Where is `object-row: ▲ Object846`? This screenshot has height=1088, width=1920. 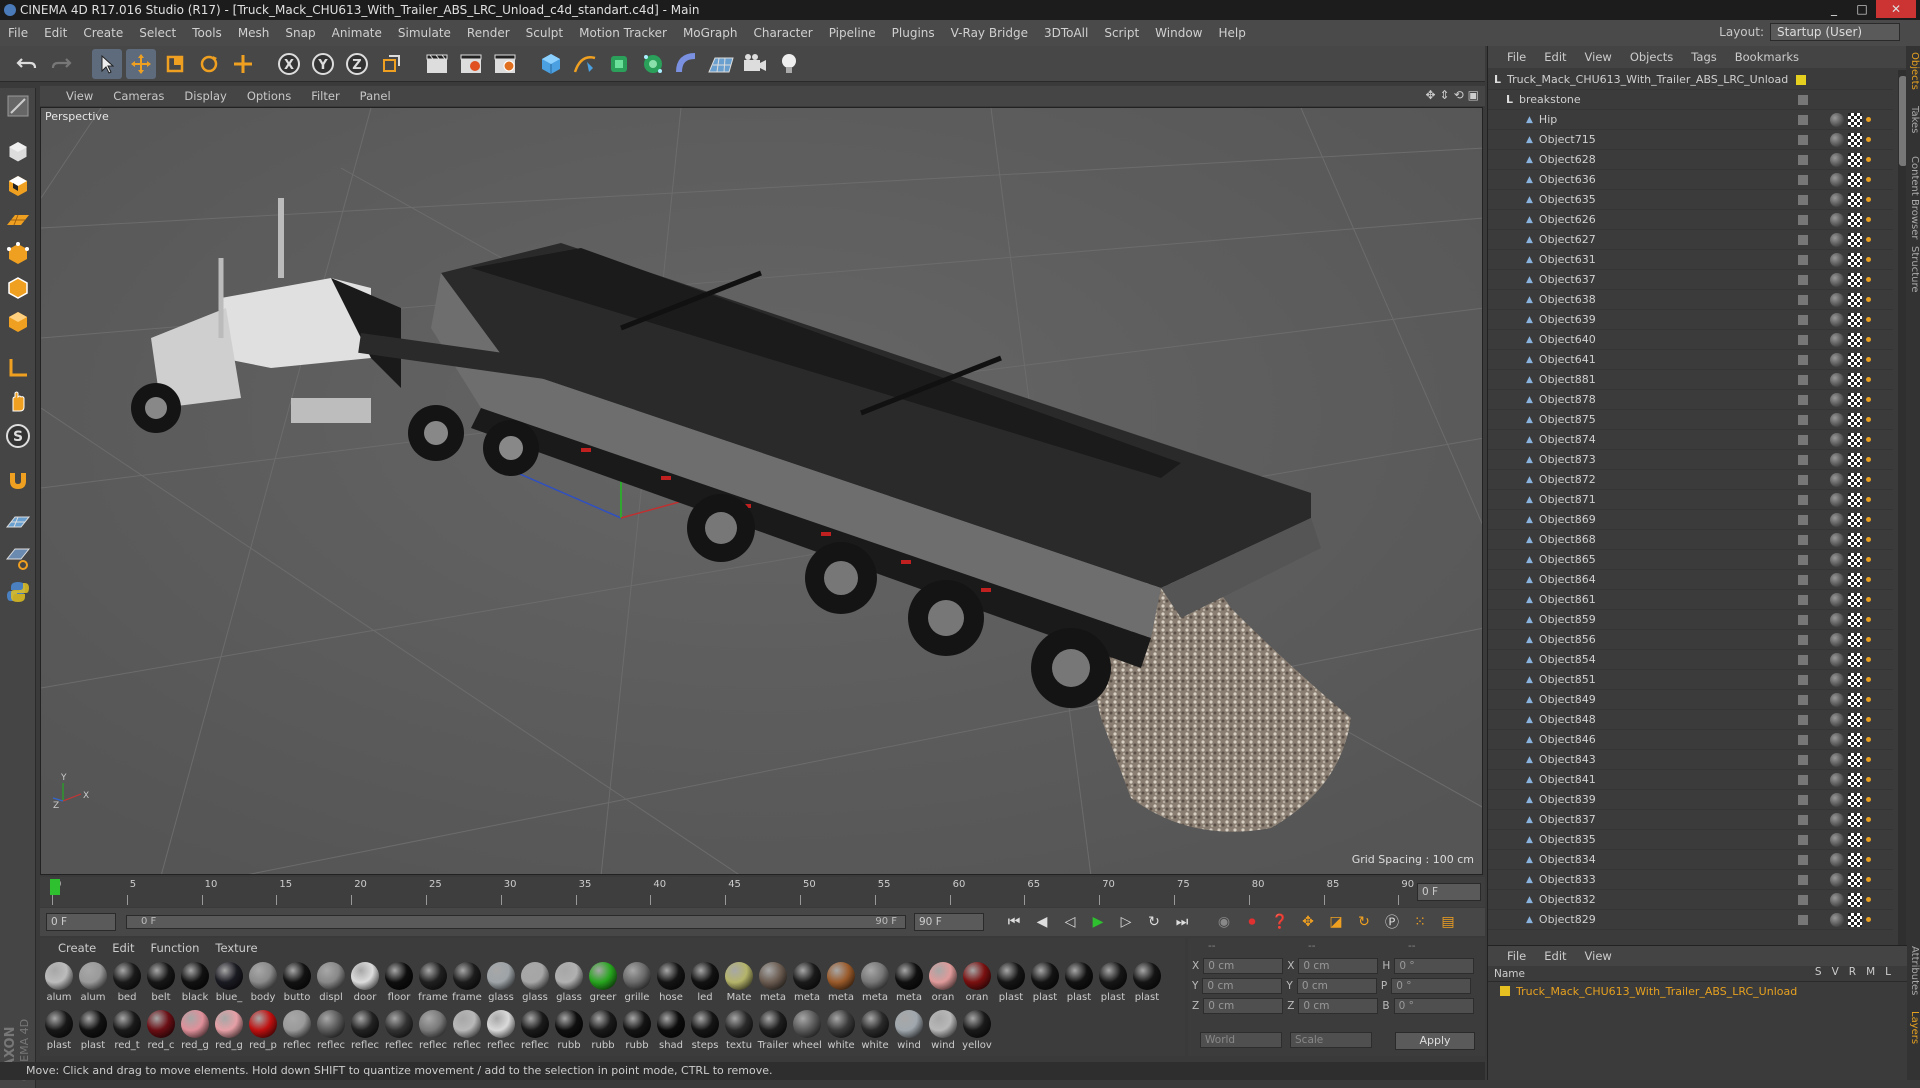 object-row: ▲ Object846 is located at coordinates (1690, 740).